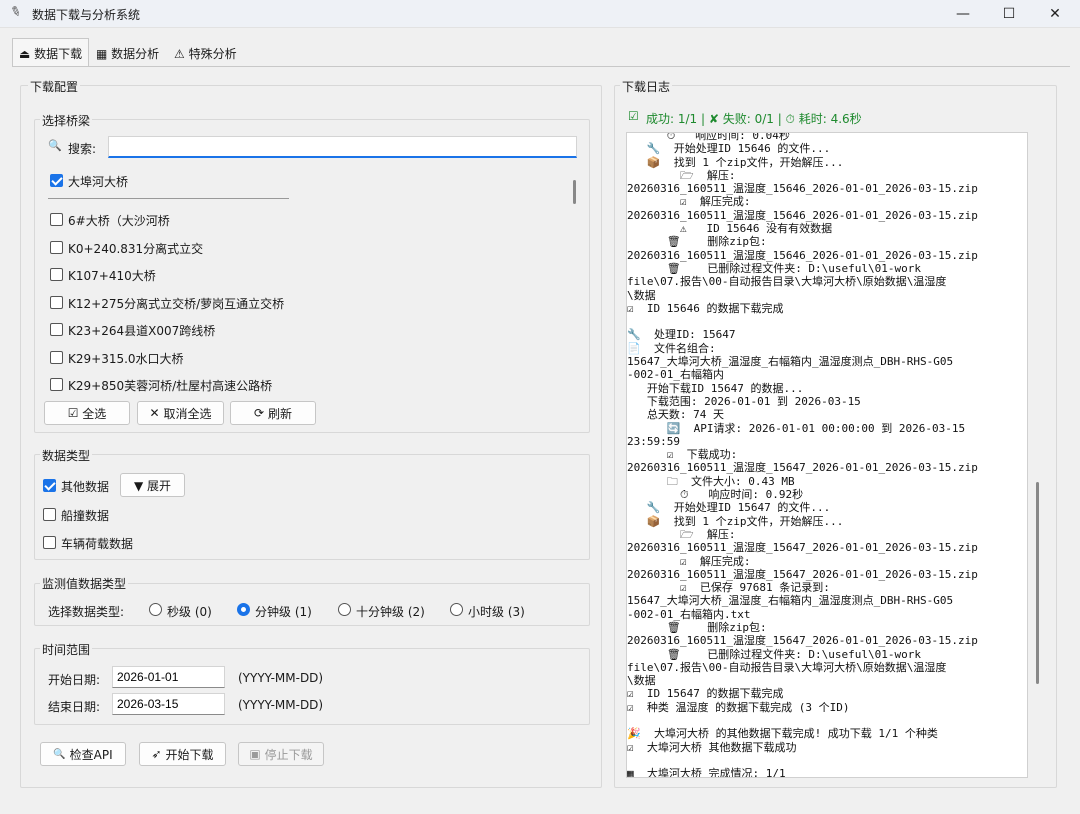 Image resolution: width=1080 pixels, height=814 pixels. What do you see at coordinates (344, 609) in the screenshot?
I see `radio-ten-minute` at bounding box center [344, 609].